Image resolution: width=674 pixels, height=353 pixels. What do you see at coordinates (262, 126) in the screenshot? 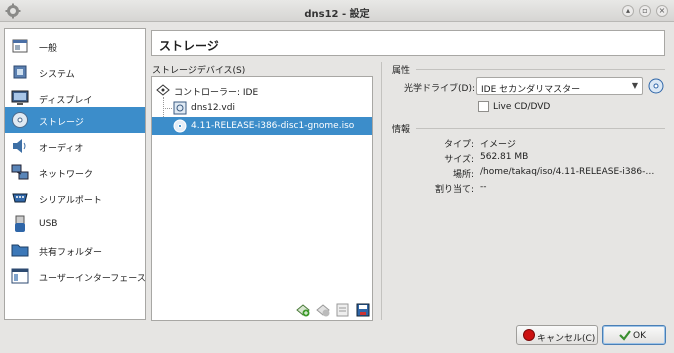
I see `tree-item-optical: 4.11-RELEASE-i386-disc1-gnome.iso` at bounding box center [262, 126].